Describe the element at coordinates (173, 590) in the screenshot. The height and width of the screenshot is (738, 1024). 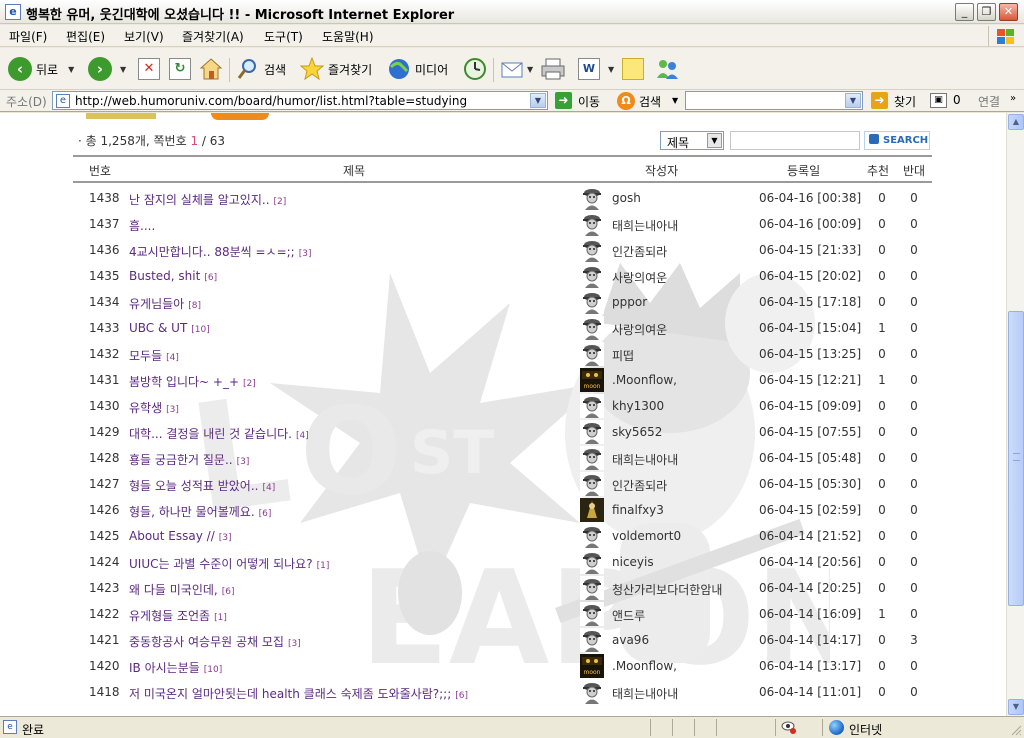
I see `post-title: 왜 다들 미국인데,` at that location.